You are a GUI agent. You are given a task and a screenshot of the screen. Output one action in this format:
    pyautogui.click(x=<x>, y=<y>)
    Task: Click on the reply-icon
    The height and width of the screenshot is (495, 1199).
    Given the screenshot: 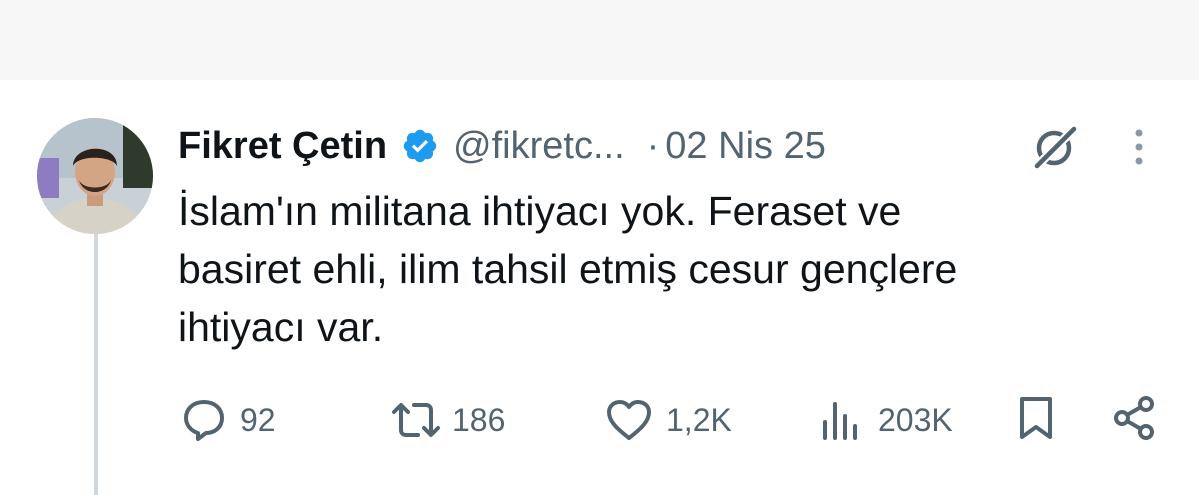 What is the action you would take?
    pyautogui.click(x=204, y=420)
    